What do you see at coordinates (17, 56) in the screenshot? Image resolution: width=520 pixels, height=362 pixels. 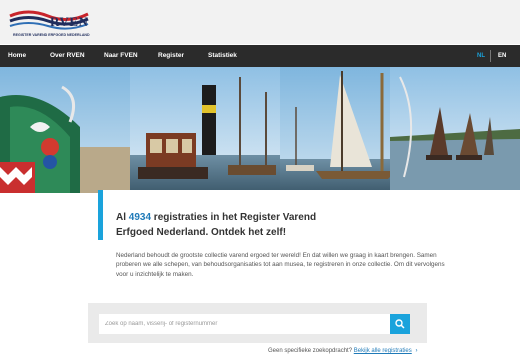 I see `nav-item-home: Home` at bounding box center [17, 56].